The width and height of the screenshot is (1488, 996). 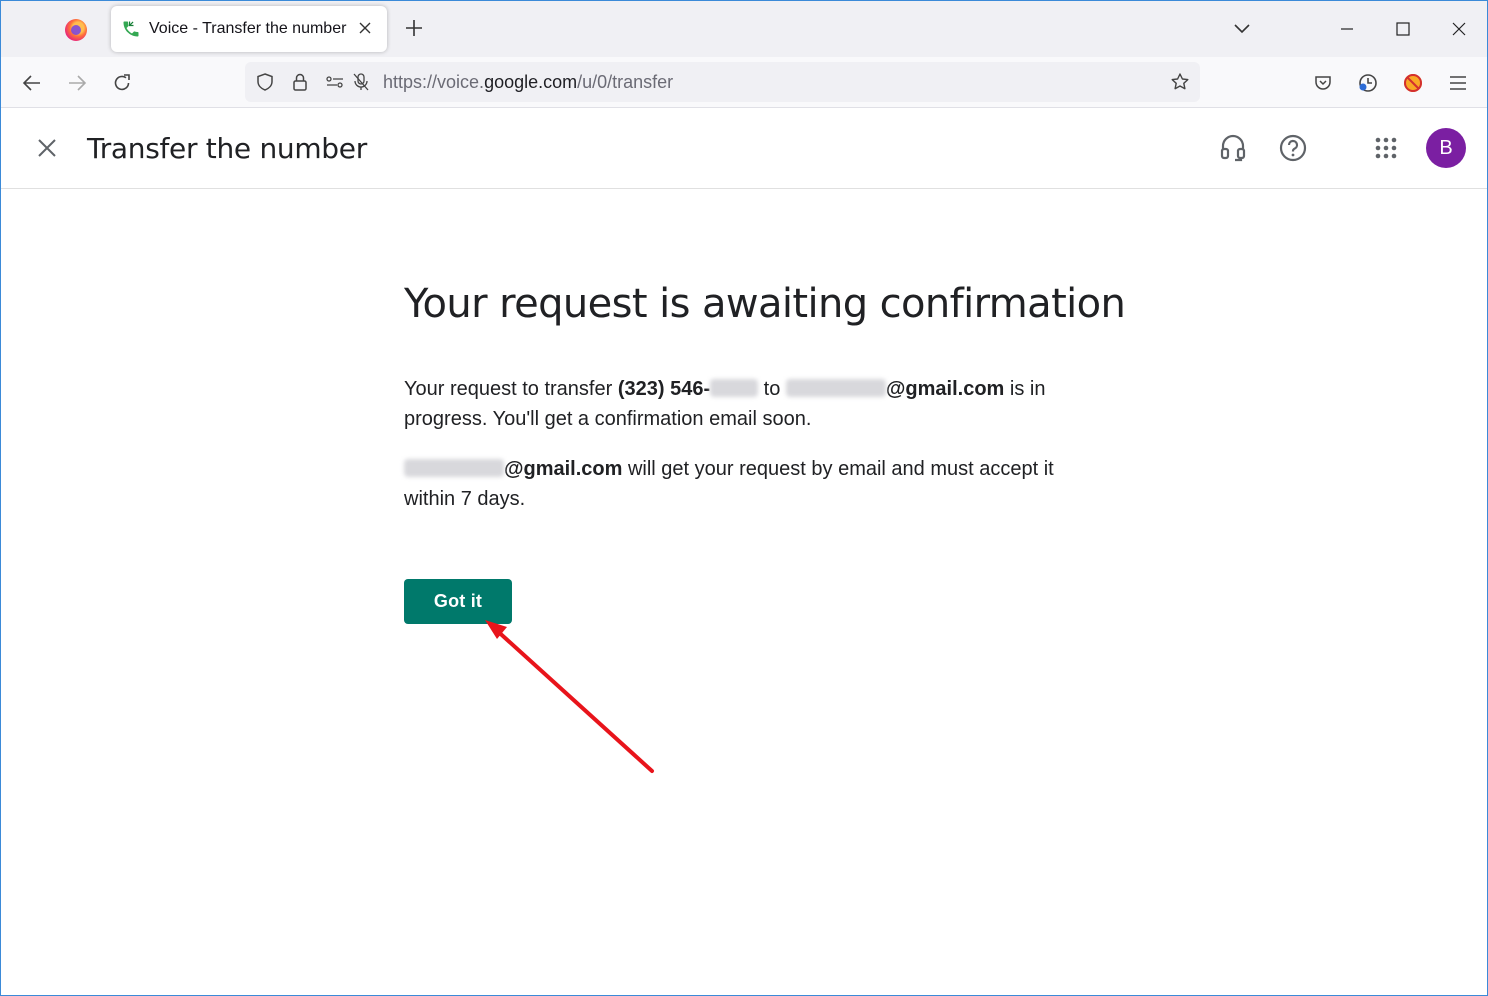 I want to click on account-avatar: B, so click(x=1446, y=148).